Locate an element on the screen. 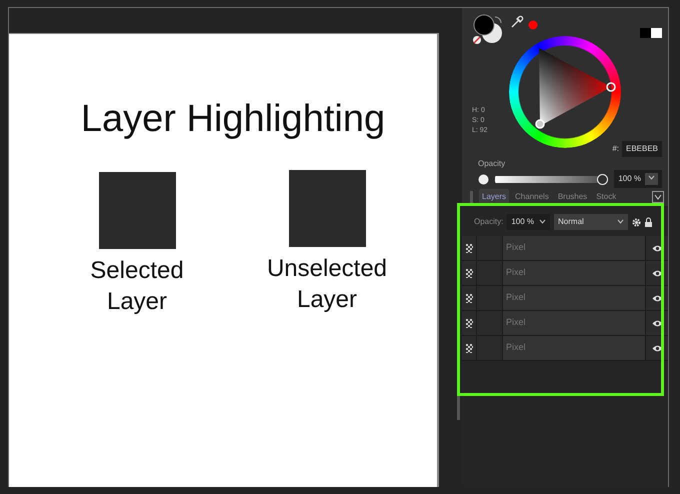  panel-grip is located at coordinates (471, 197).